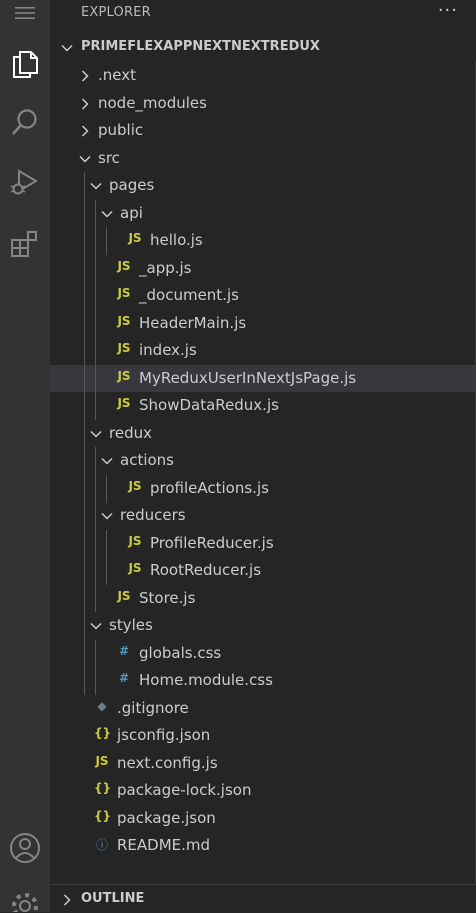 The height and width of the screenshot is (913, 476). Describe the element at coordinates (25, 64) in the screenshot. I see `files-icon` at that location.